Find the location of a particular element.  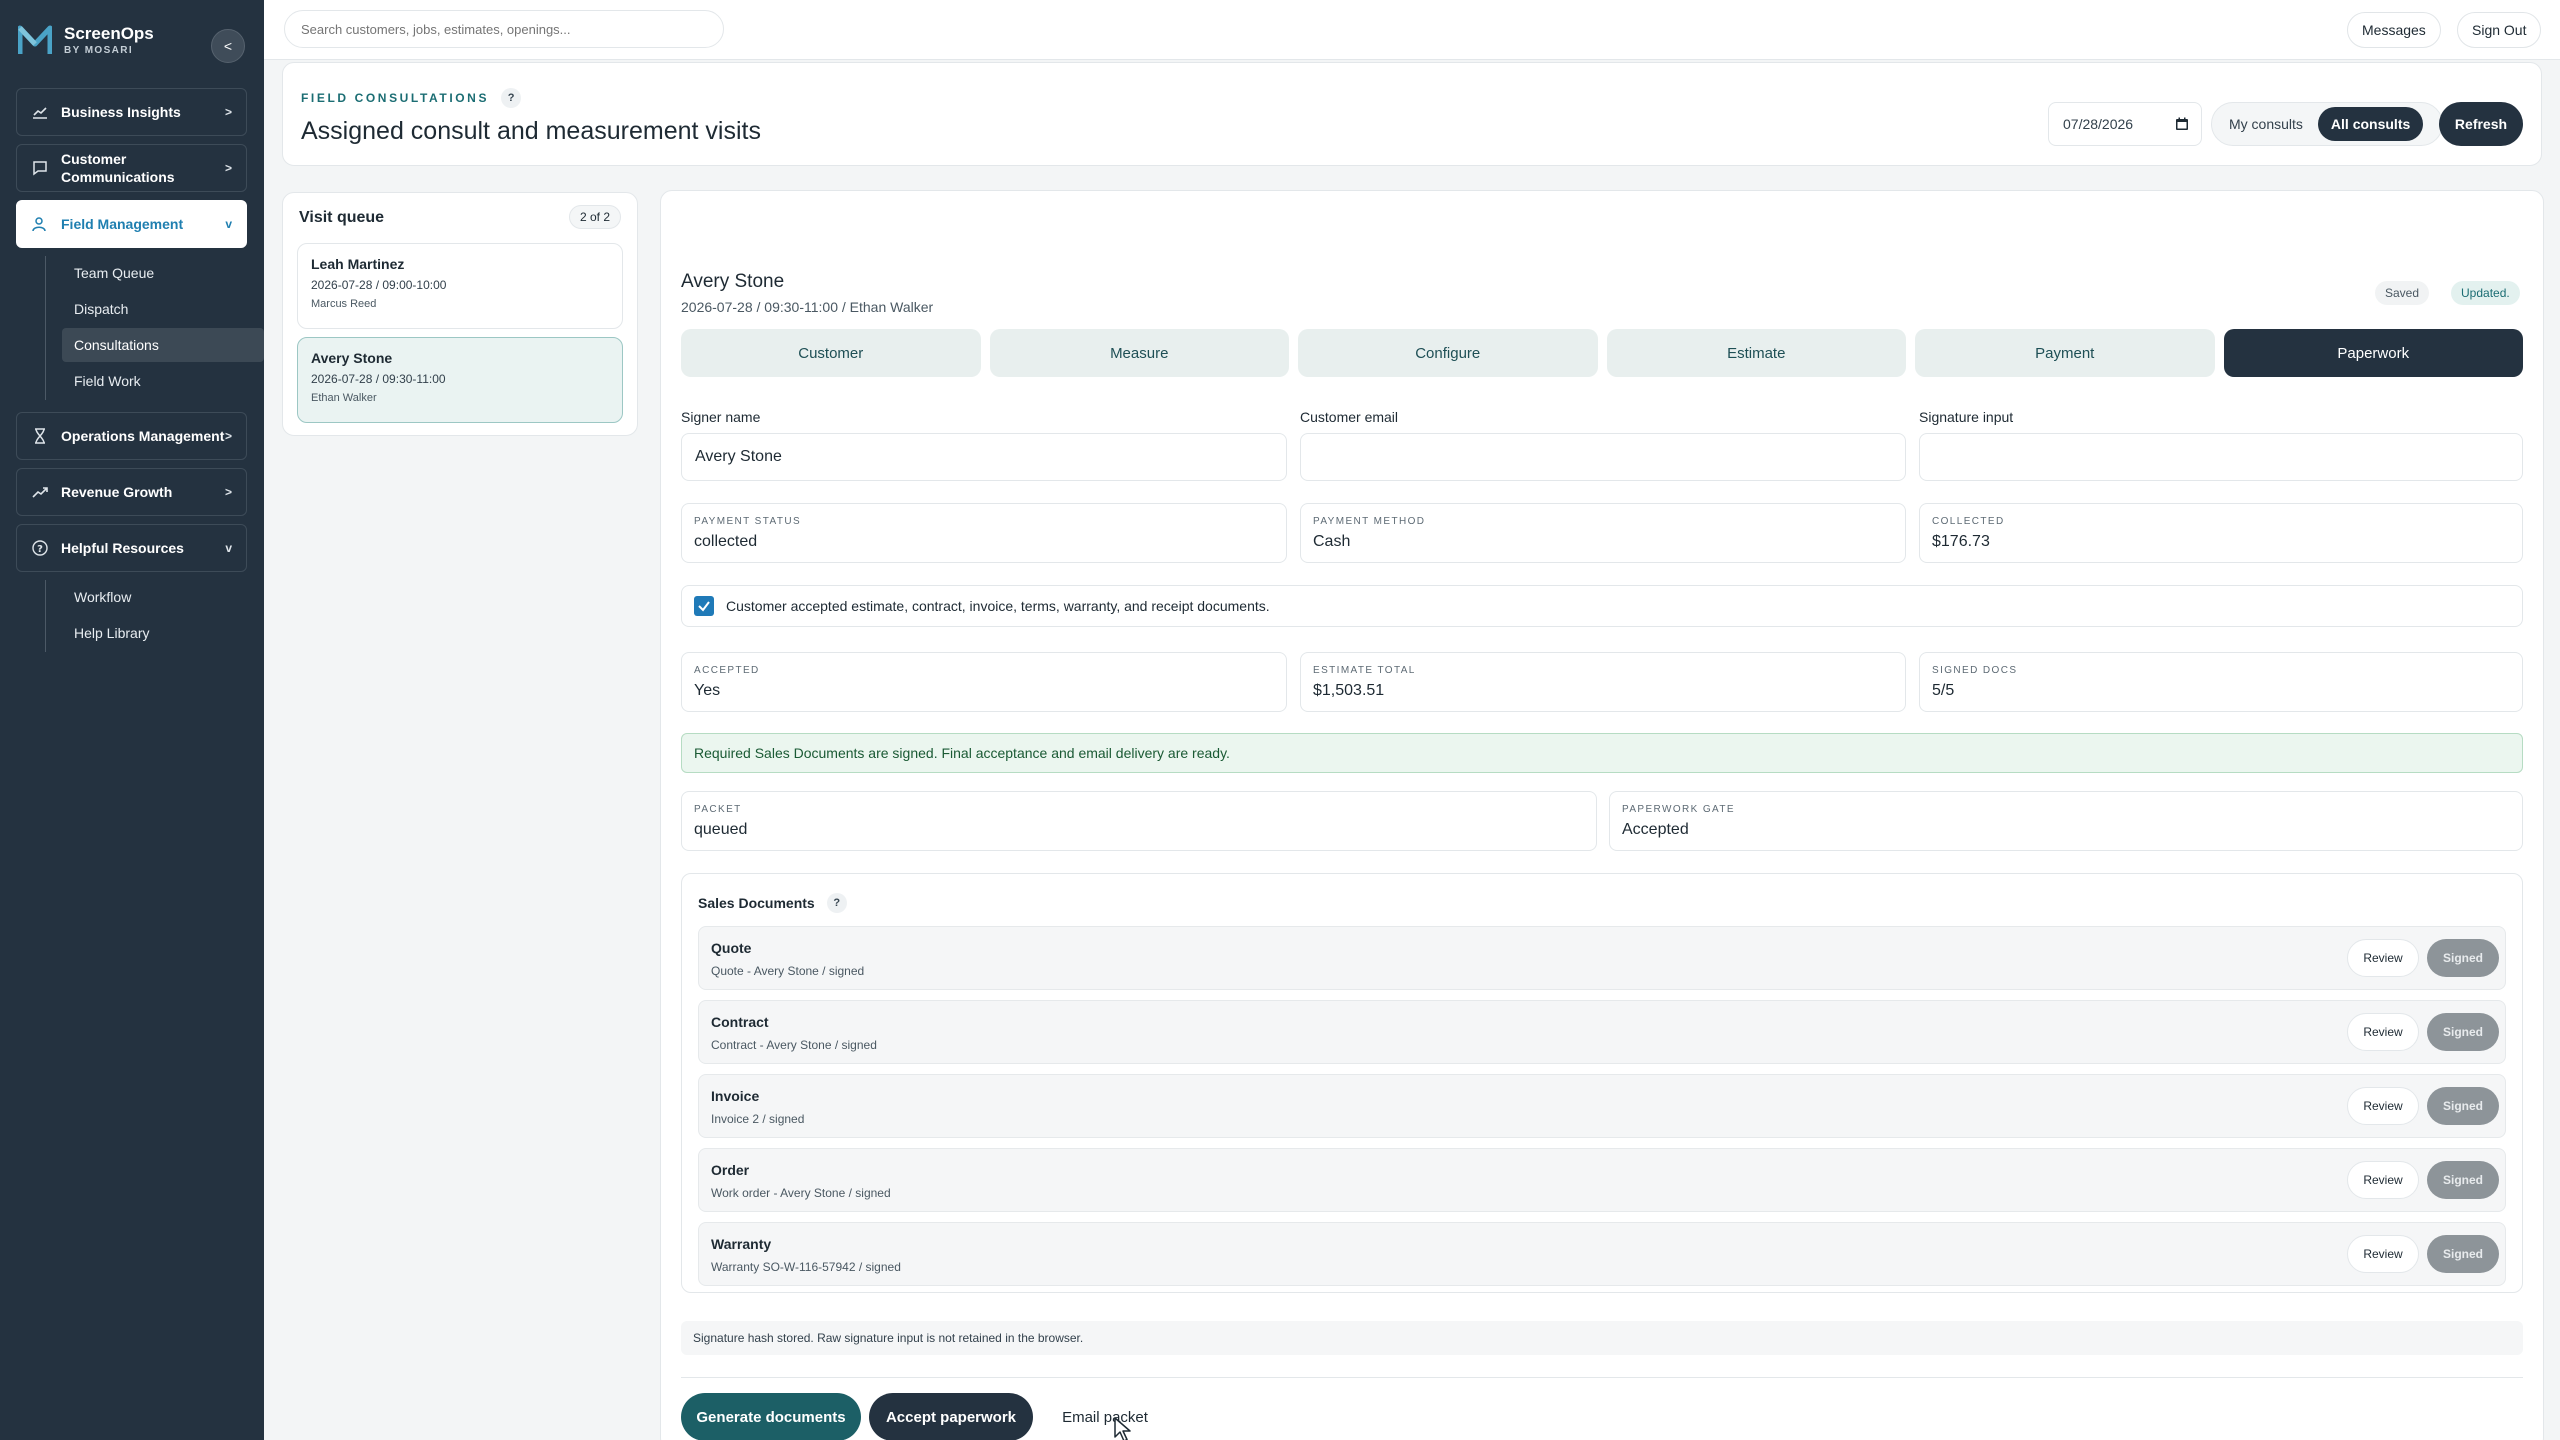

signature-input-field is located at coordinates (2221, 457).